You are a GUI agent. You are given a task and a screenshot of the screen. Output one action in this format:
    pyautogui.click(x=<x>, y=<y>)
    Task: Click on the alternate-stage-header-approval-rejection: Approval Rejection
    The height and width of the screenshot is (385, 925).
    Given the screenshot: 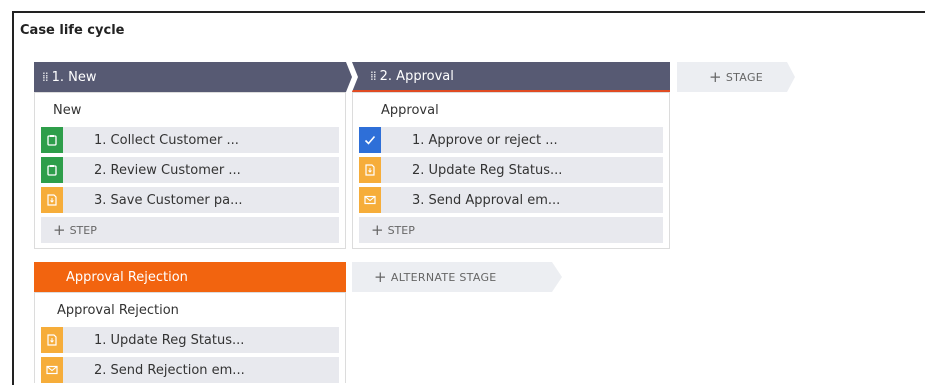 What is the action you would take?
    pyautogui.click(x=190, y=277)
    